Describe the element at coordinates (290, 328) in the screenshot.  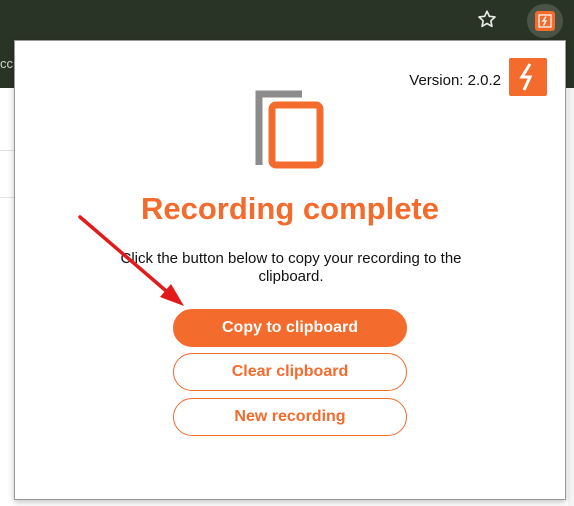
I see `copy-to-clipboard-button: Copy to clipboard` at that location.